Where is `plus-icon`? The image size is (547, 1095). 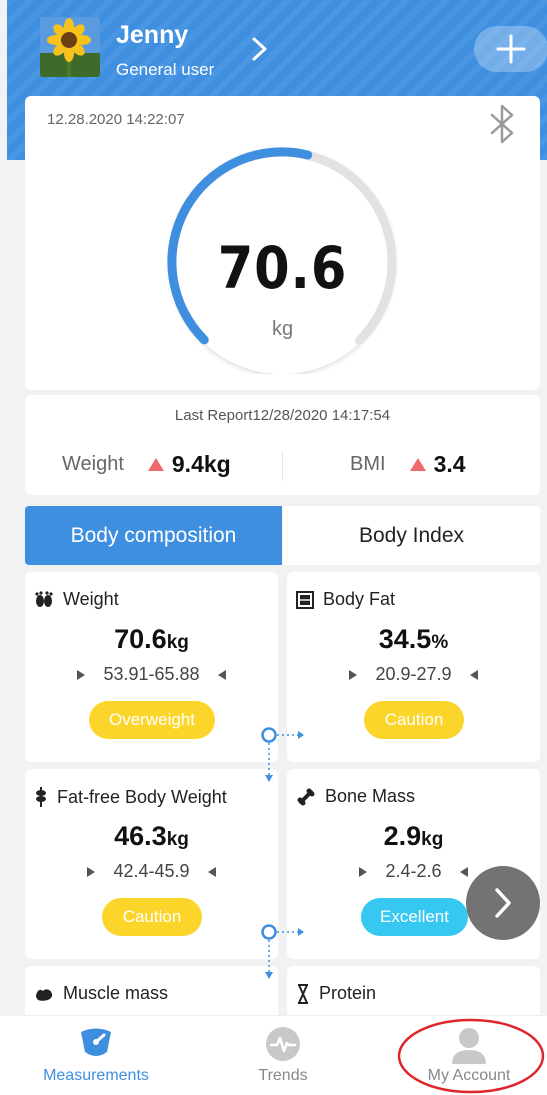
plus-icon is located at coordinates (511, 49).